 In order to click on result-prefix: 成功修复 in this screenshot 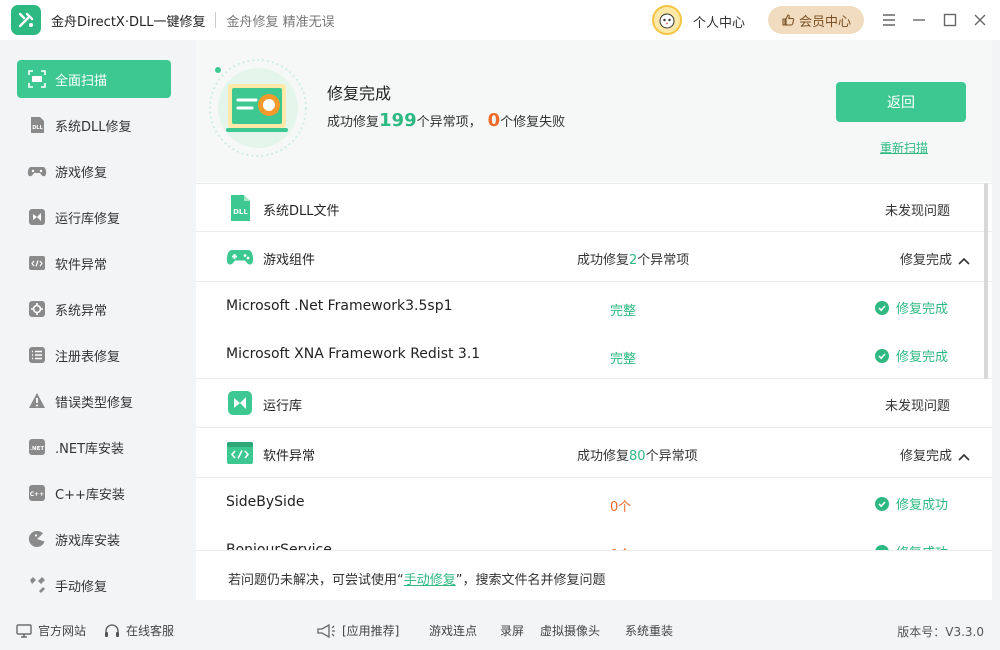, I will do `click(353, 122)`.